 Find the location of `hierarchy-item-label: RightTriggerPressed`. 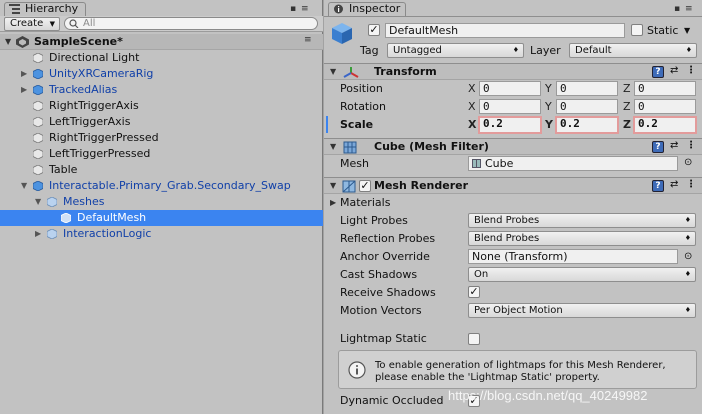

hierarchy-item-label: RightTriggerPressed is located at coordinates (104, 137).